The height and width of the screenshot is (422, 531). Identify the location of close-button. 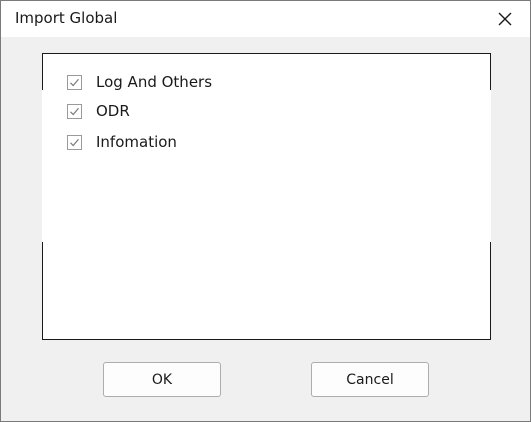
(505, 19).